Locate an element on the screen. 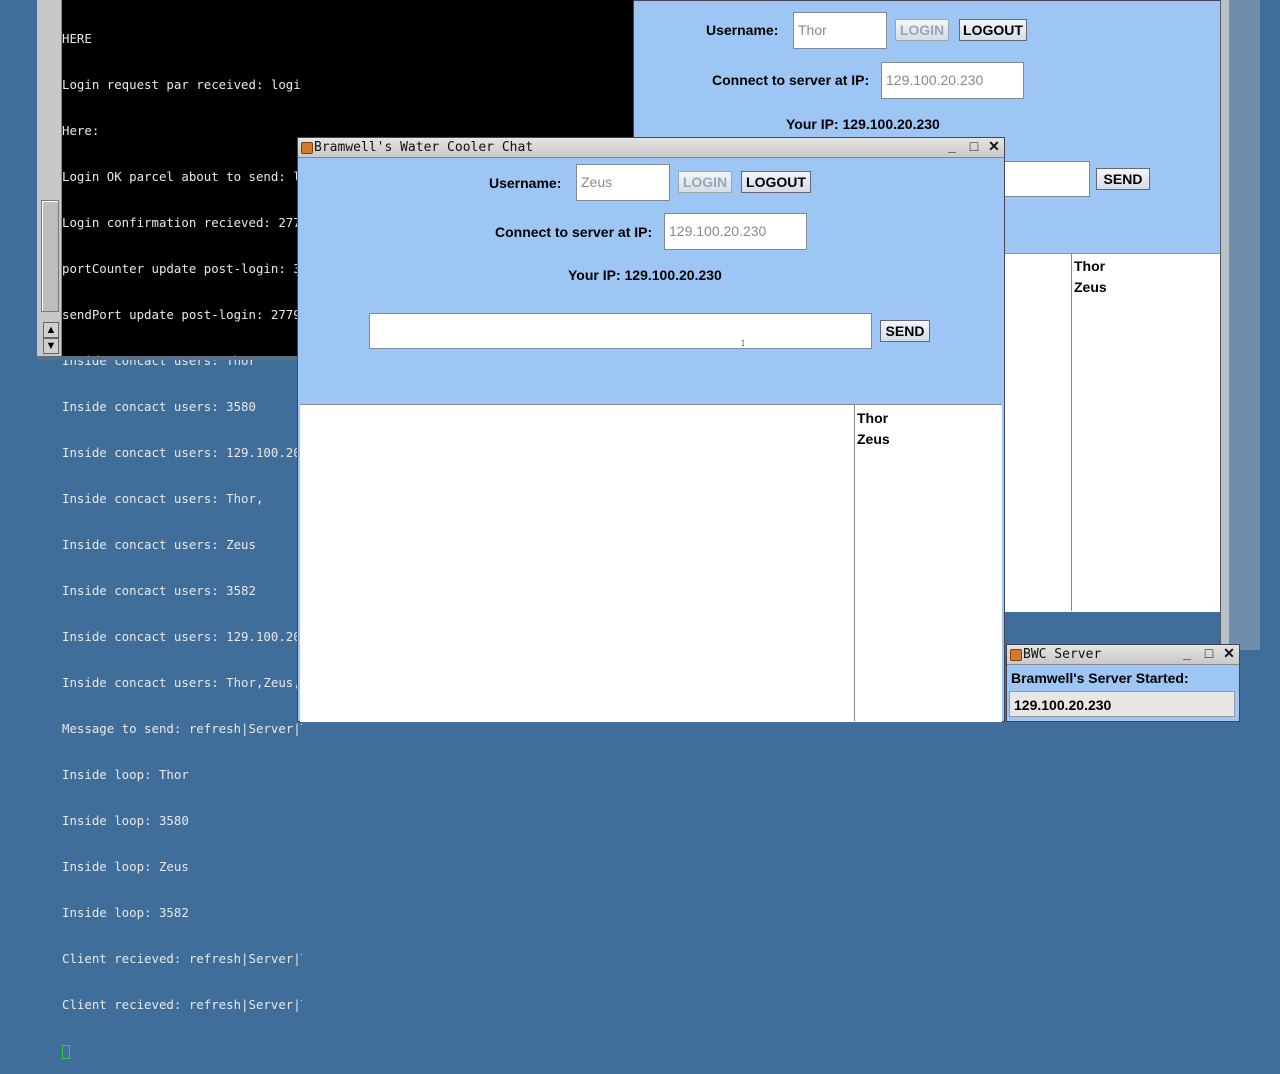 The height and width of the screenshot is (1074, 1280). terminal-line: Inside concact users: Thor, is located at coordinates (163, 498).